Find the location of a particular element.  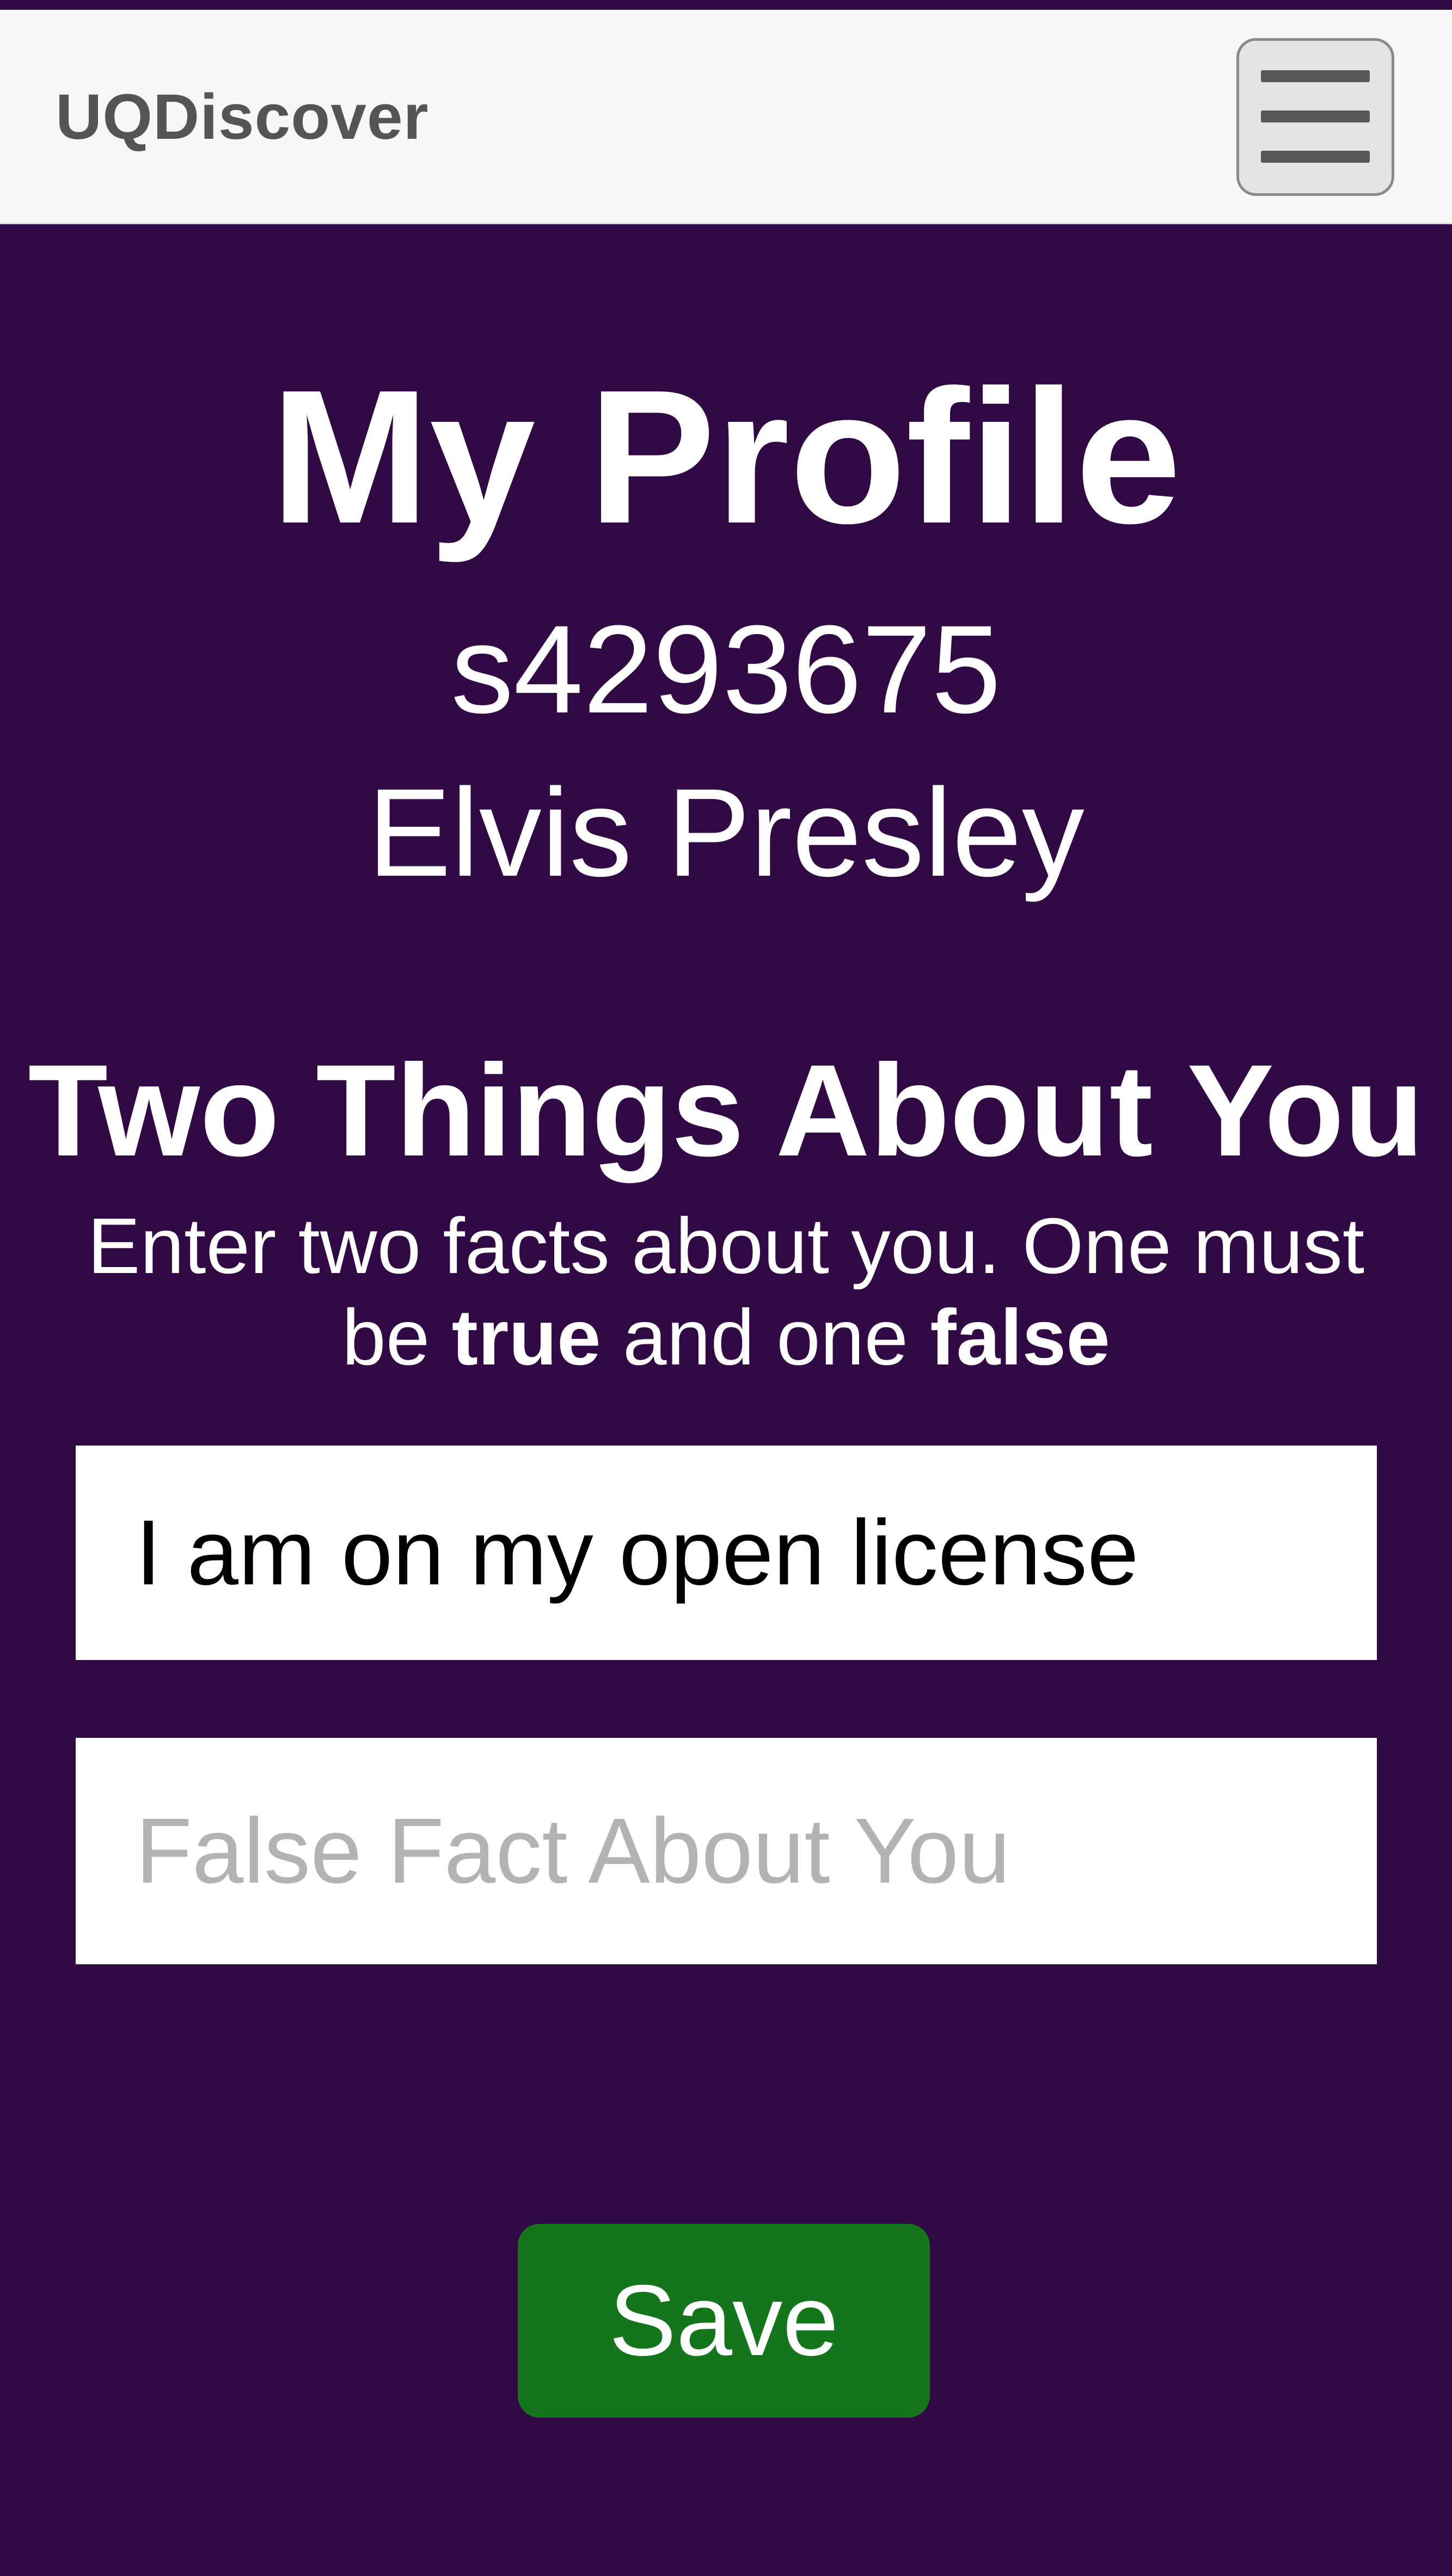

instructions-and: and one is located at coordinates (765, 1337).